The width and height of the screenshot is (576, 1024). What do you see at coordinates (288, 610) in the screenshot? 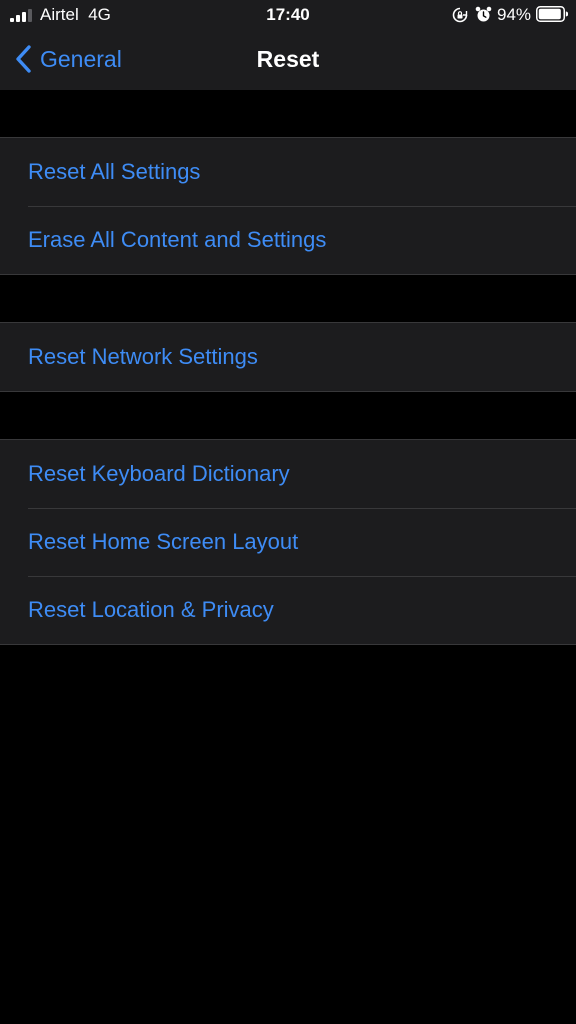
I see `reset-location-privacy-button: Reset Location & Privacy` at bounding box center [288, 610].